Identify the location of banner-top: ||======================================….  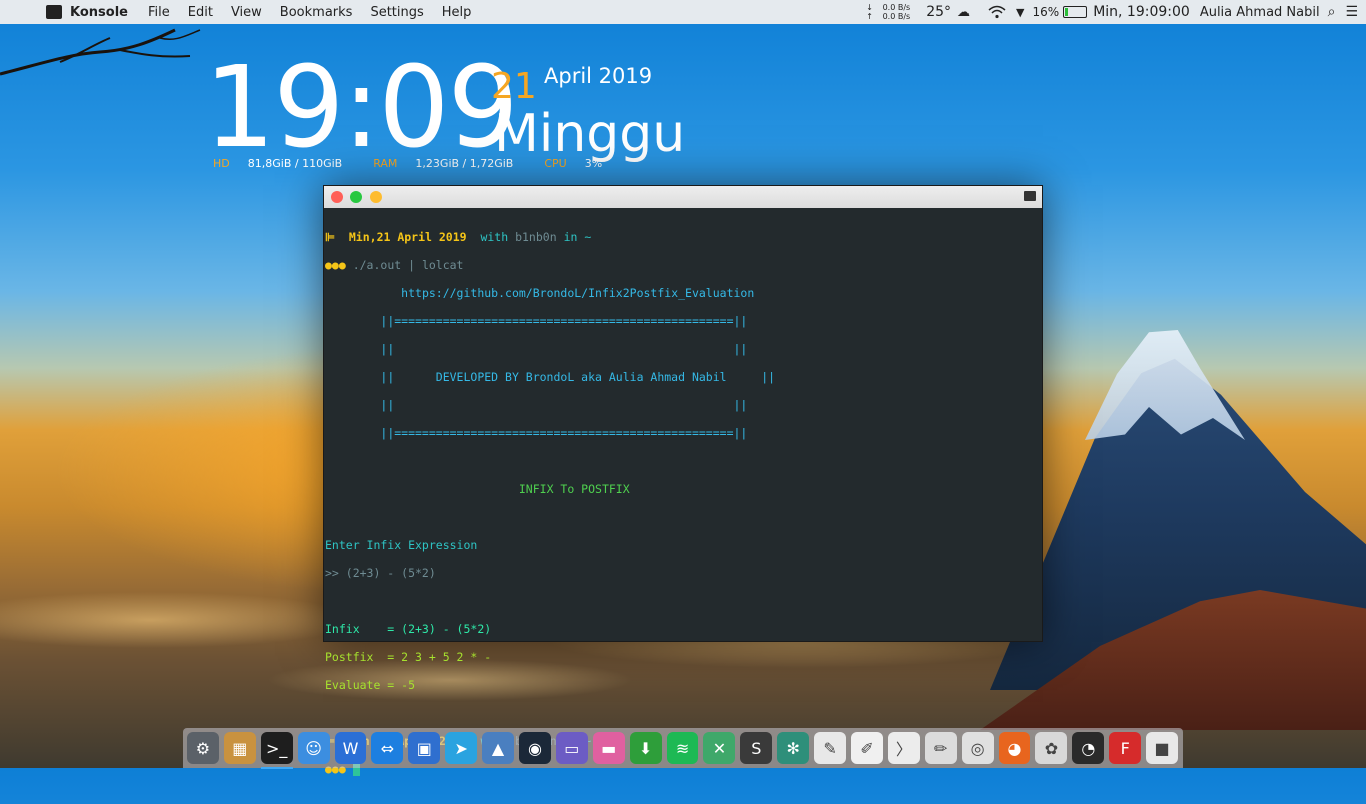
(564, 321).